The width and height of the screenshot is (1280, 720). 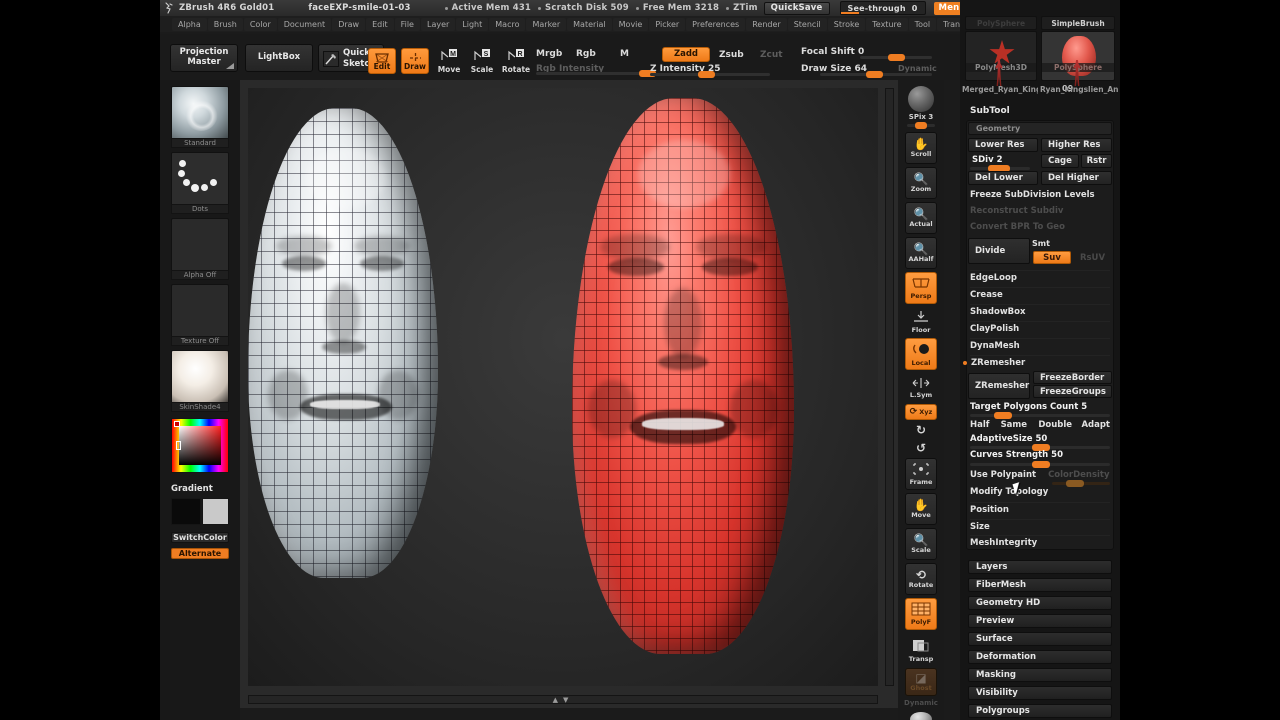 What do you see at coordinates (683, 376) in the screenshot?
I see `model-head-red` at bounding box center [683, 376].